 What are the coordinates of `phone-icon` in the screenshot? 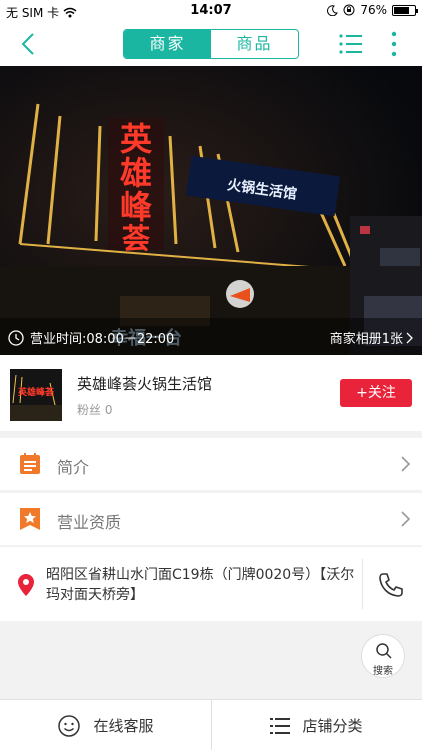 It's located at (391, 585).